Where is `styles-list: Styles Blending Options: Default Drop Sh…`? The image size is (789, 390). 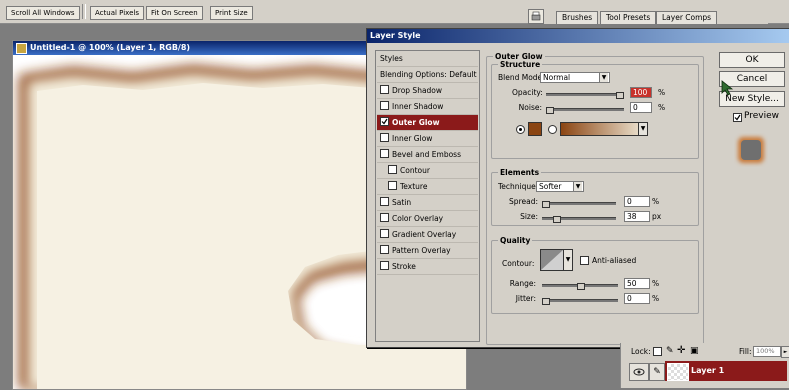
styles-list: Styles Blending Options: Default Drop Sh… is located at coordinates (427, 196).